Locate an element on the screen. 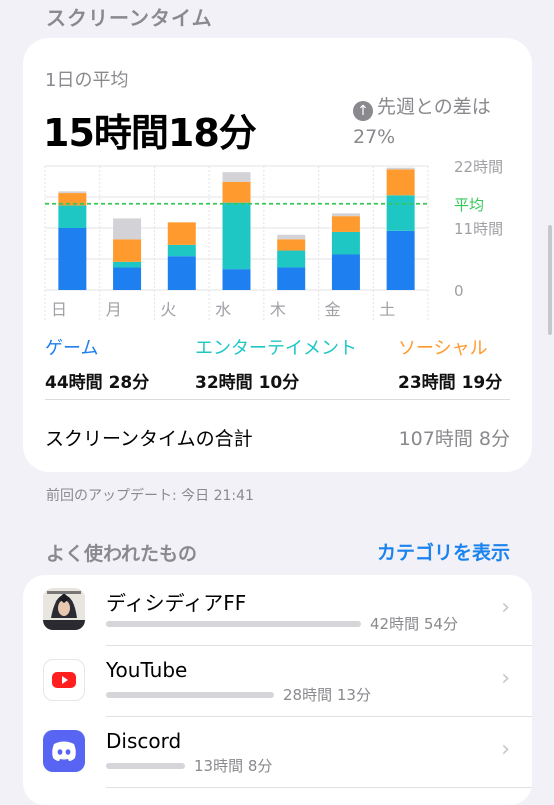 This screenshot has width=554, height=805. usage-time: 28時間 13分 is located at coordinates (327, 695).